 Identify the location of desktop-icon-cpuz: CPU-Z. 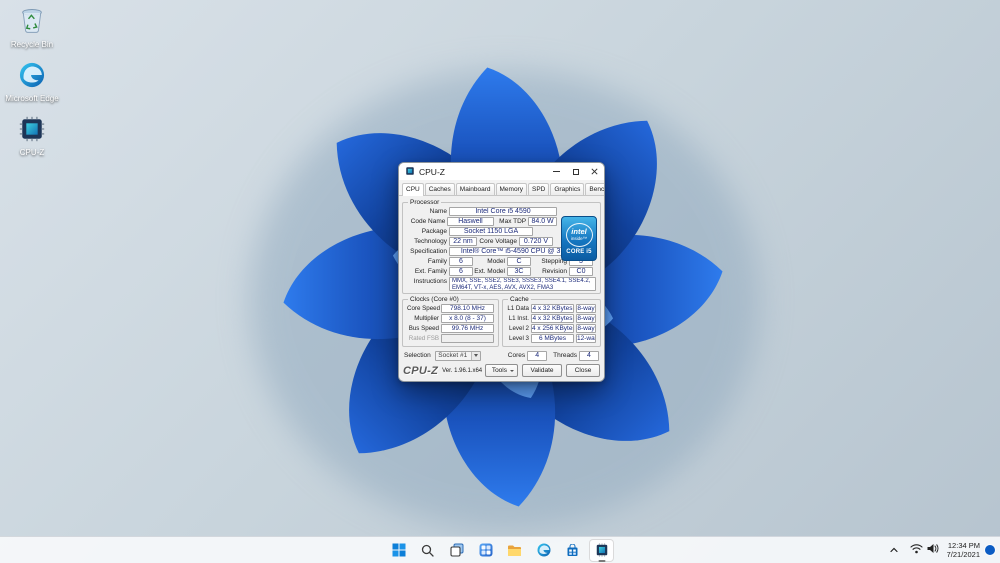
(32, 136).